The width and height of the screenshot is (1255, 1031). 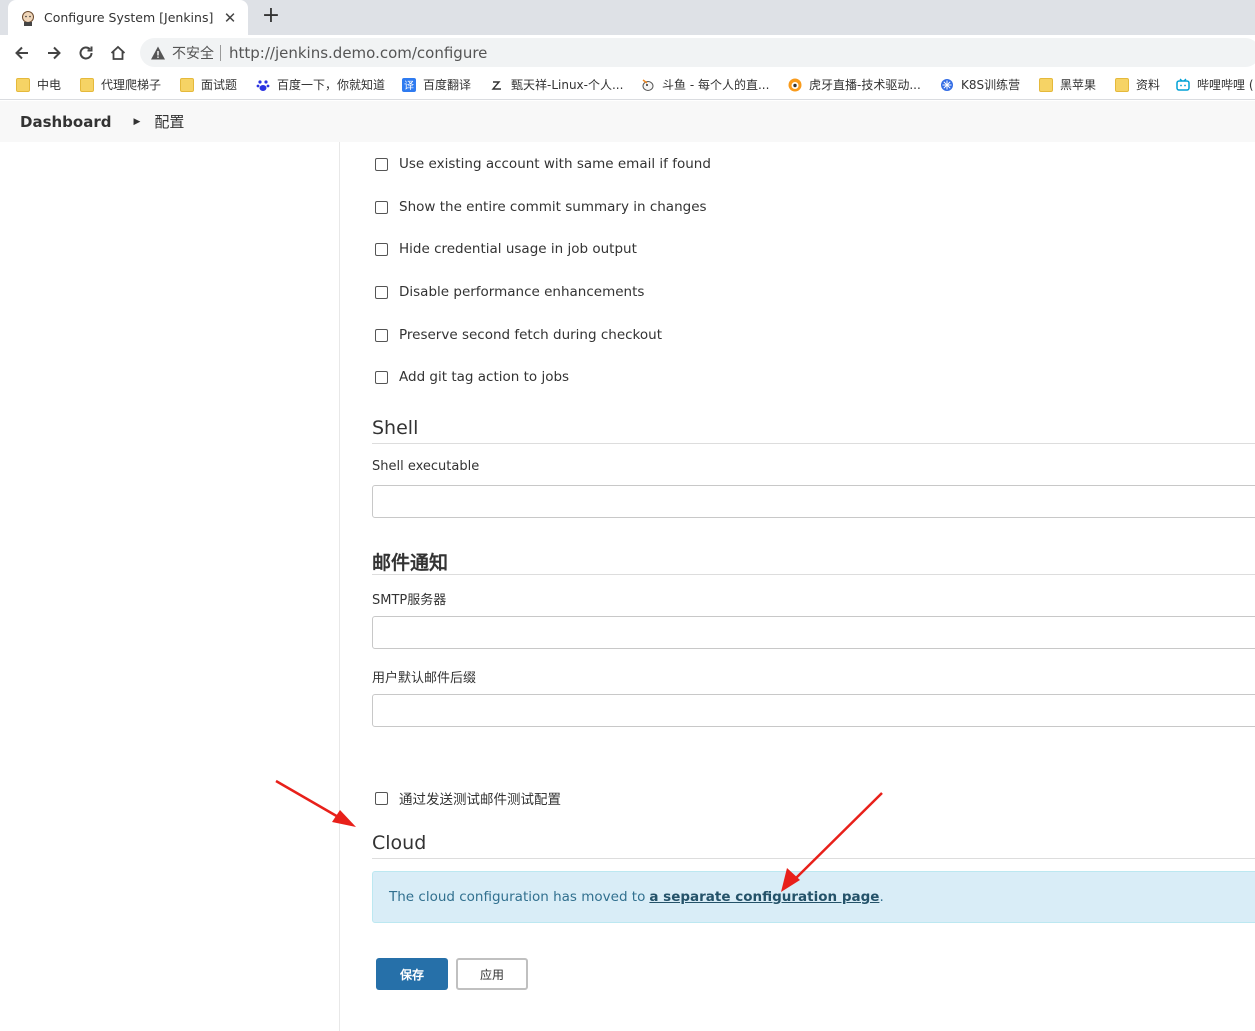 I want to click on chevron-right-icon: ▶, so click(x=136, y=122).